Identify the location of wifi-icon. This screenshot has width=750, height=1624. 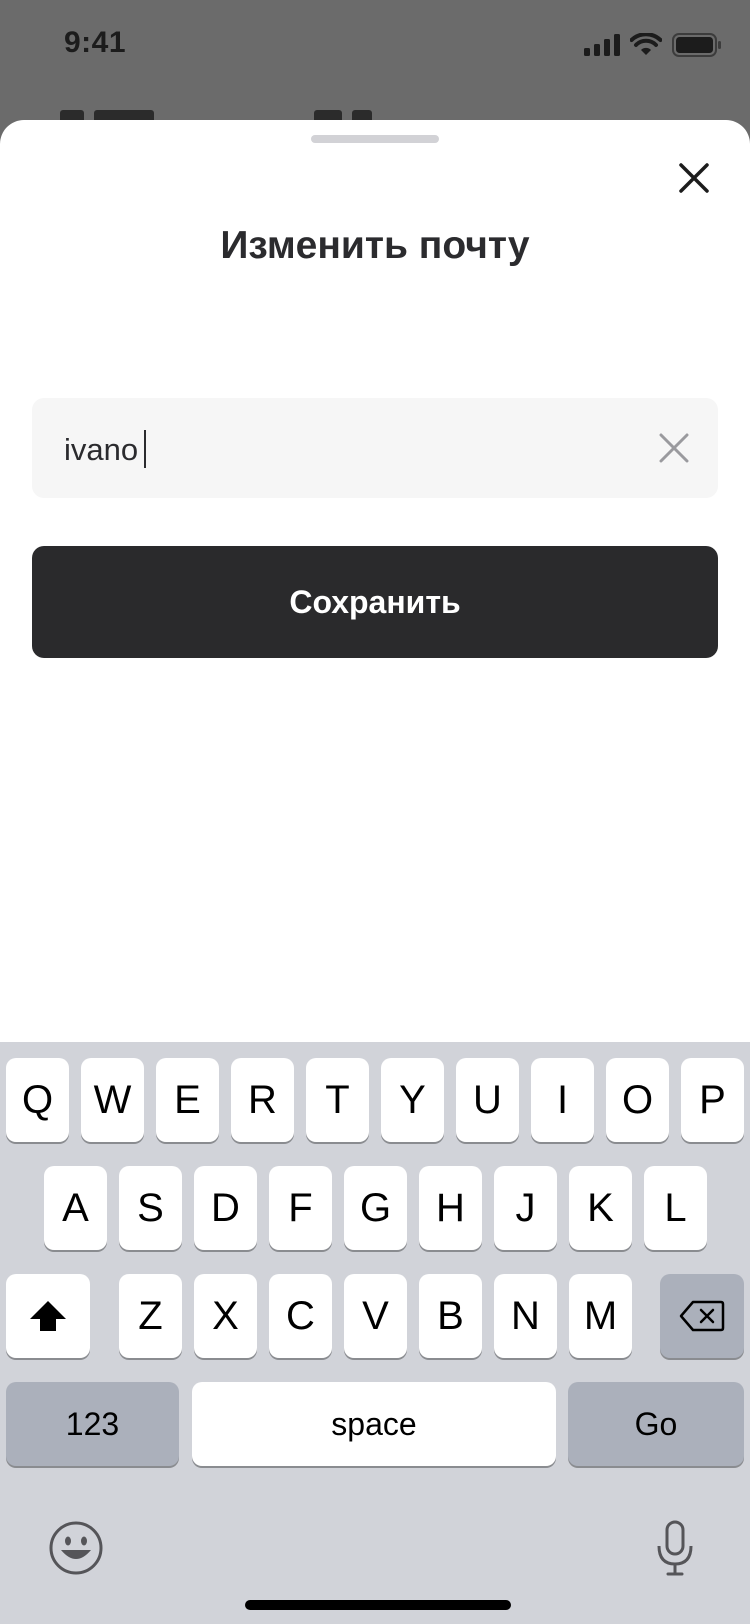
(646, 44).